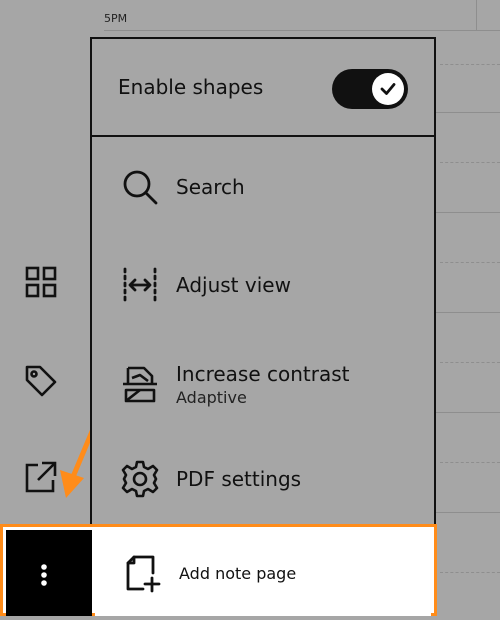  Describe the element at coordinates (140, 384) in the screenshot. I see `contrast-icon` at that location.